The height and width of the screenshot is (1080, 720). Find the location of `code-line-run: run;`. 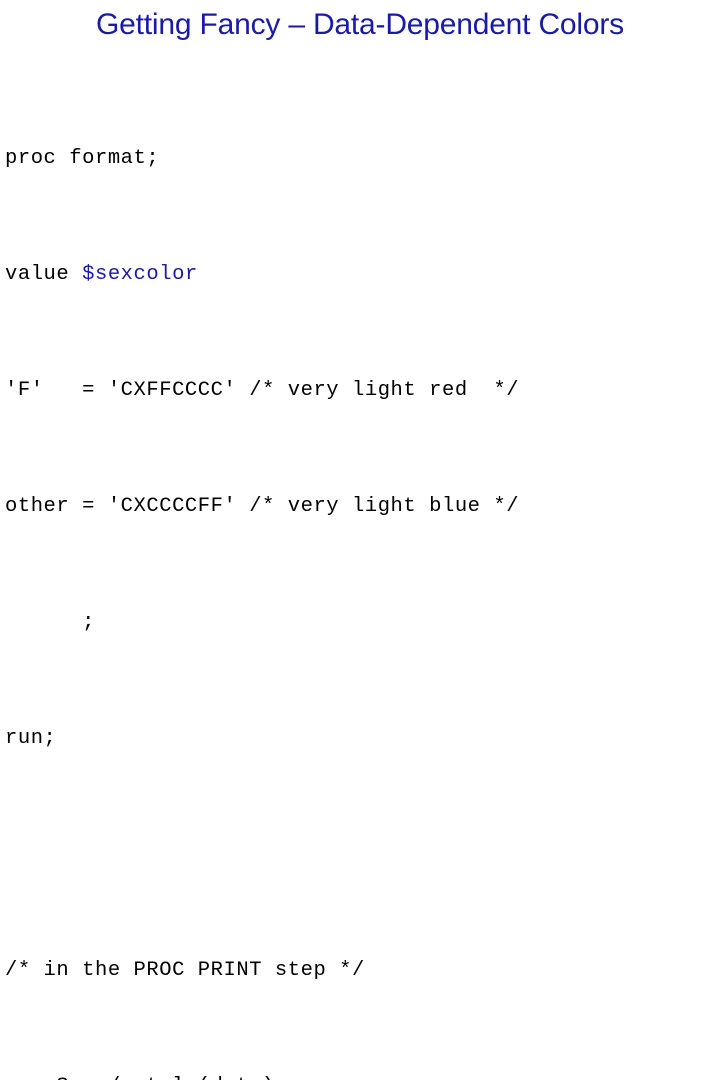

code-line-run: run; is located at coordinates (31, 738).